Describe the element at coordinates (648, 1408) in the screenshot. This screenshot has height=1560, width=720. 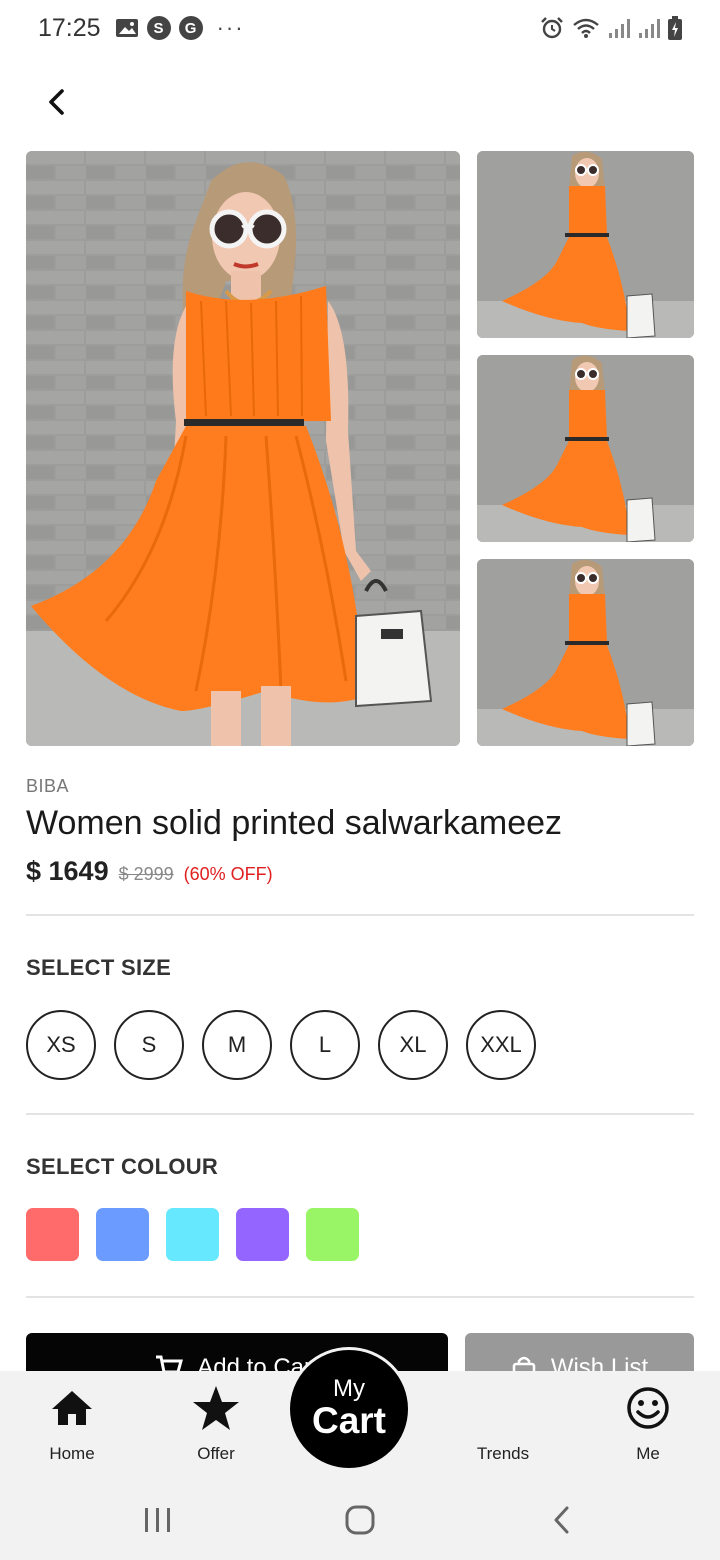
I see `smiley-icon` at that location.